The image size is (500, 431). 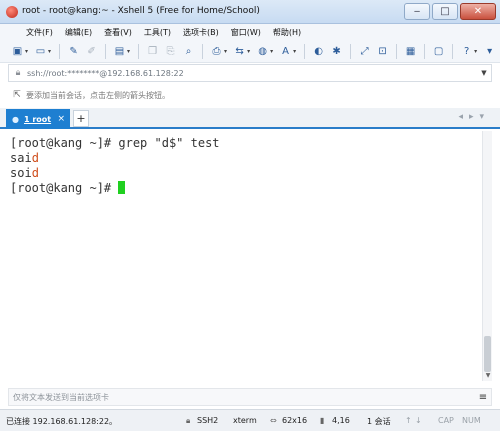 What do you see at coordinates (382, 51) in the screenshot?
I see `lock-screen-icon: ⊡` at bounding box center [382, 51].